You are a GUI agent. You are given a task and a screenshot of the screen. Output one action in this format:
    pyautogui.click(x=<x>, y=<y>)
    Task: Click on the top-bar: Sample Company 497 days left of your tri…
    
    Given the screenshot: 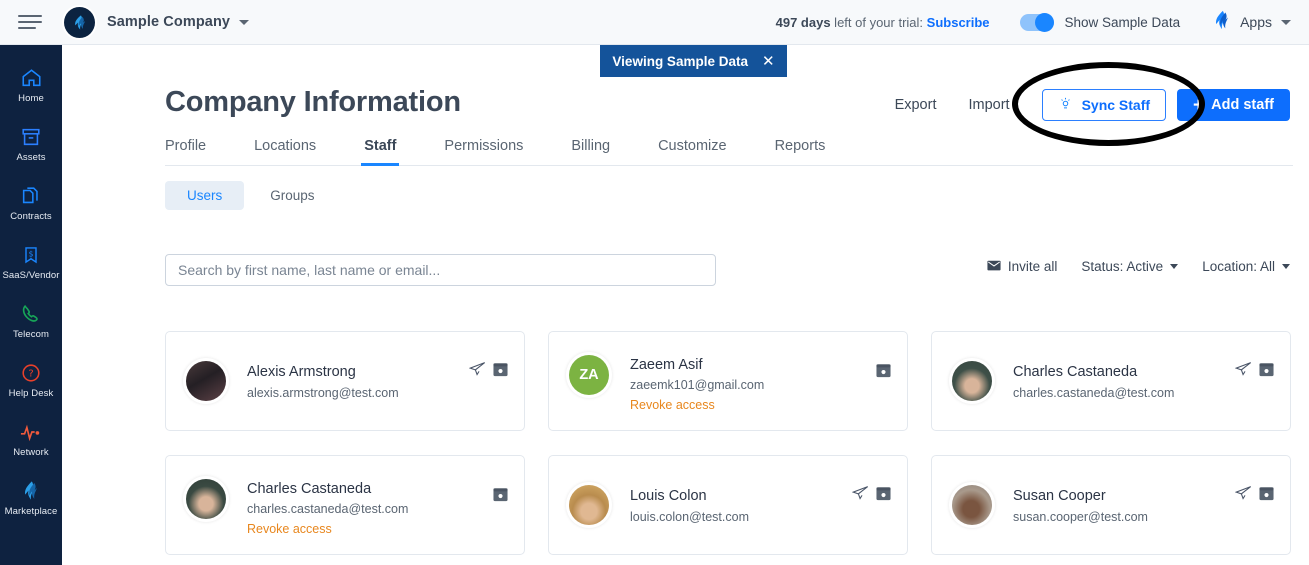 What is the action you would take?
    pyautogui.click(x=654, y=22)
    